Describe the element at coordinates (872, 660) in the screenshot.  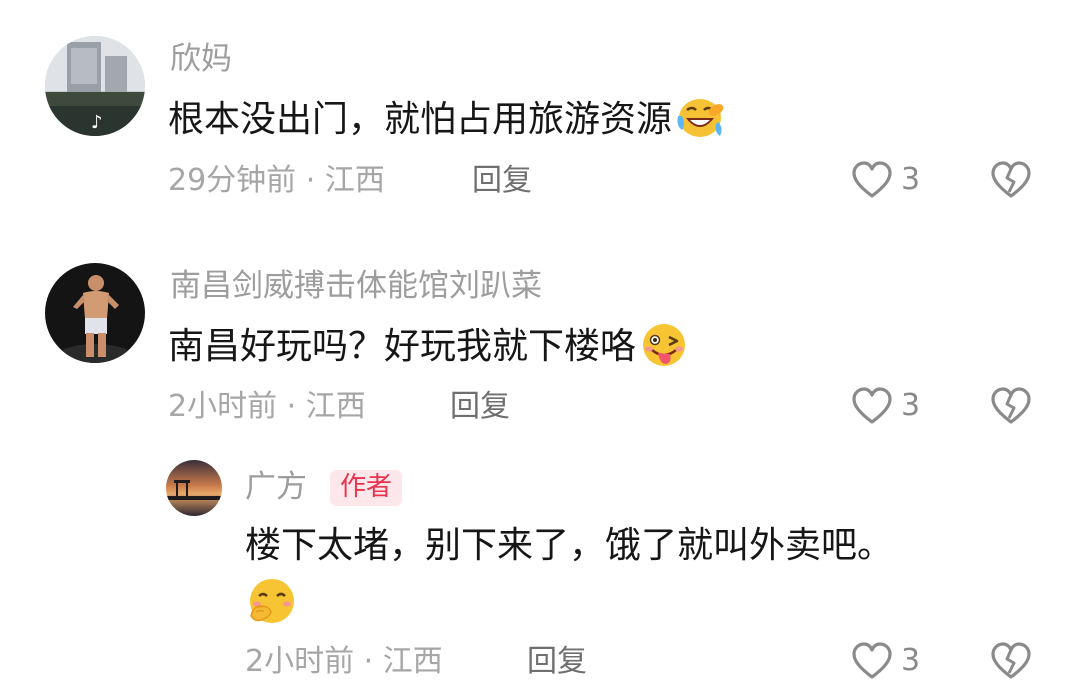
I see `heart-icon` at that location.